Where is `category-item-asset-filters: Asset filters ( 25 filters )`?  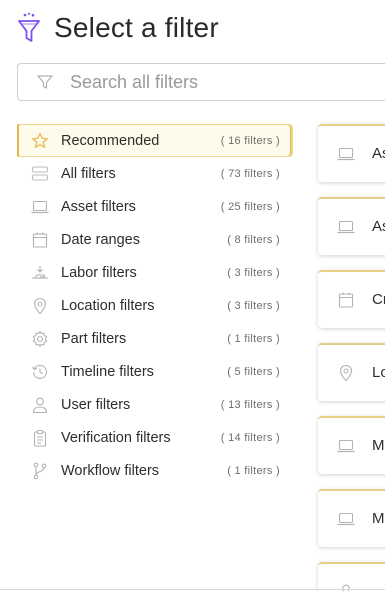
category-item-asset-filters: Asset filters ( 25 filters ) is located at coordinates (154, 206).